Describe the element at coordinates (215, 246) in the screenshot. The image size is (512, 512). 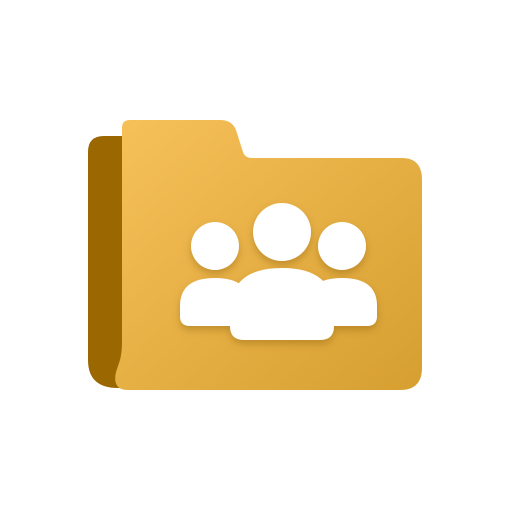
I see `person-left-head` at that location.